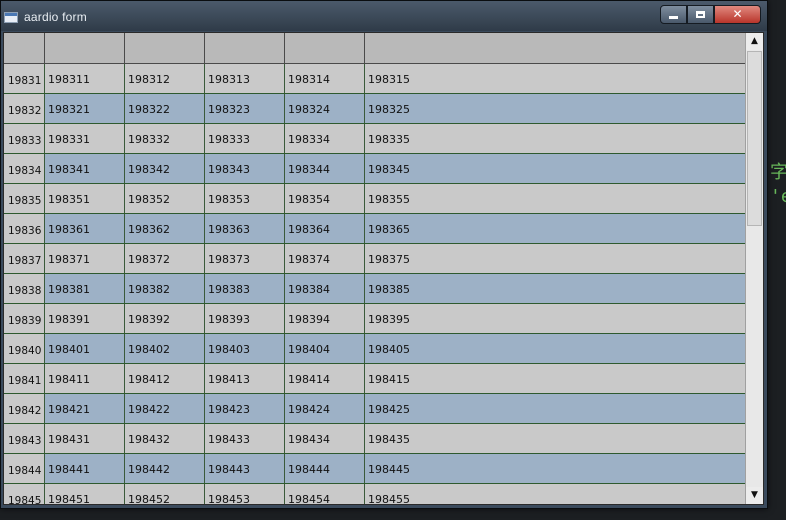 This screenshot has width=786, height=520. What do you see at coordinates (325, 168) in the screenshot?
I see `table-cell: 198344` at bounding box center [325, 168].